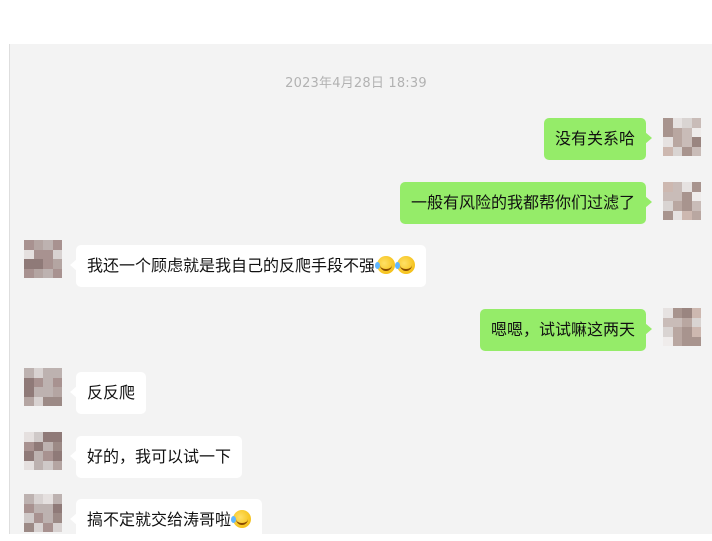 This screenshot has width=712, height=541. I want to click on incoming-message-bubble: 我还一个顾虑就是我自己的反爬手段不强, so click(248, 266).